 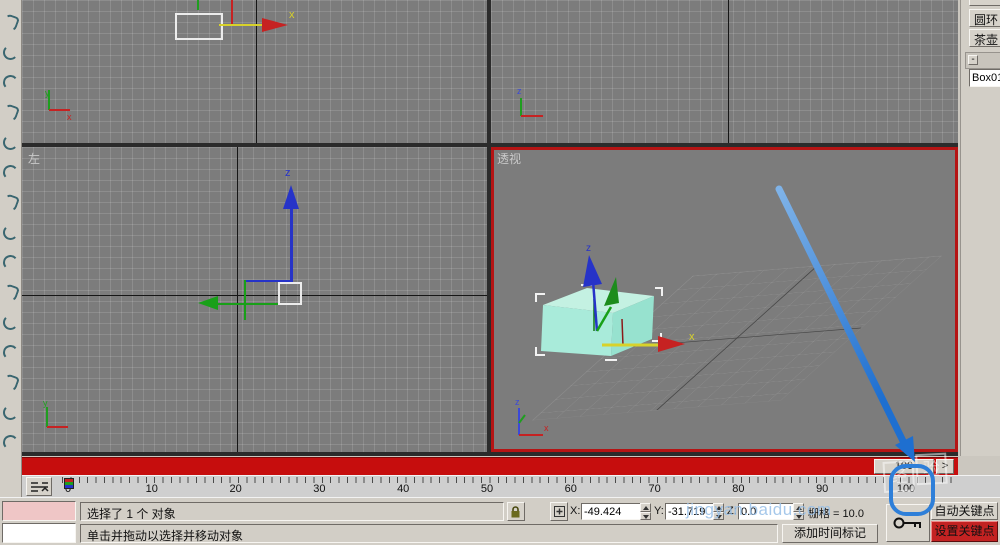 What do you see at coordinates (830, 533) in the screenshot?
I see `add-time-tag-button: 添加时间标记` at bounding box center [830, 533].